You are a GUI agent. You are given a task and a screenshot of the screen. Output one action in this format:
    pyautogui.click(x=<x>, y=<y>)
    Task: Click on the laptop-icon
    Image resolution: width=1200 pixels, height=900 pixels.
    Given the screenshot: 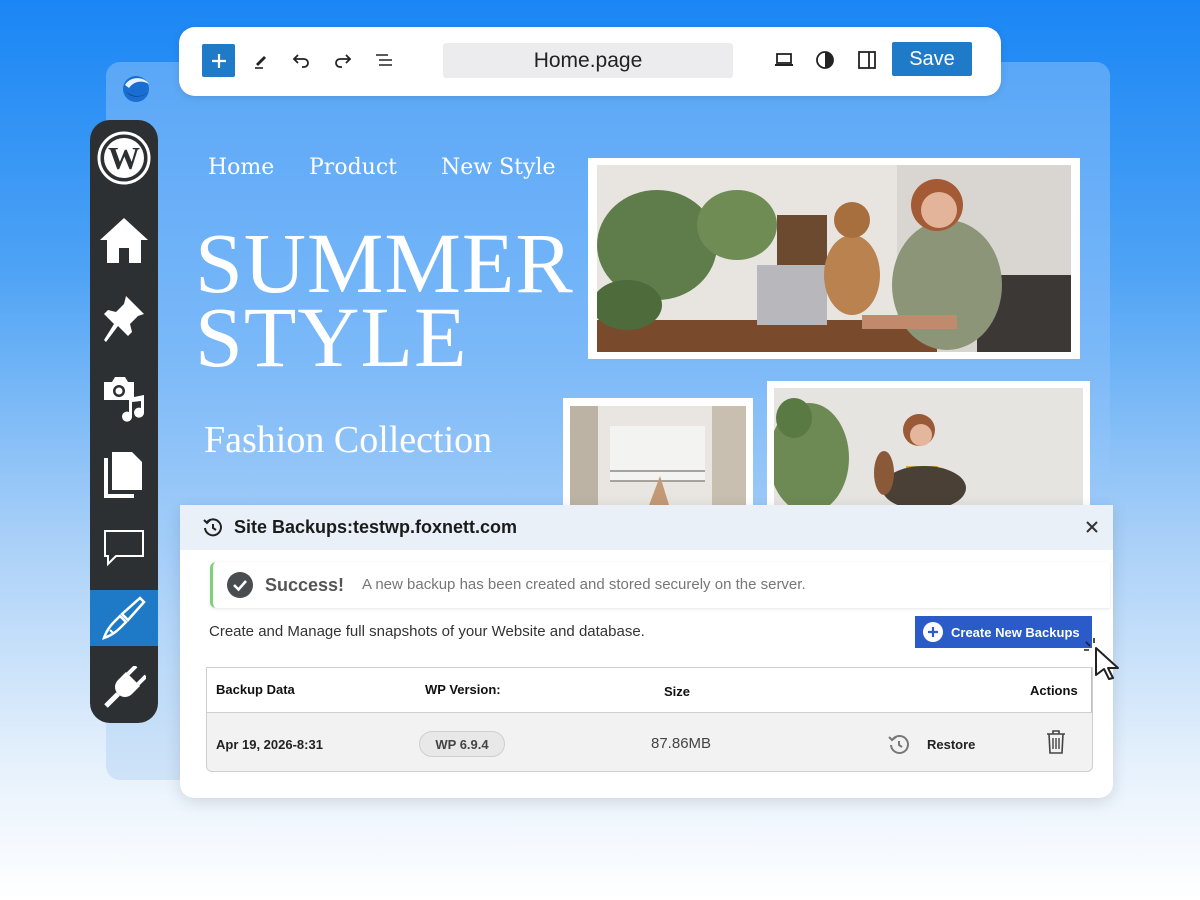 What is the action you would take?
    pyautogui.click(x=784, y=59)
    